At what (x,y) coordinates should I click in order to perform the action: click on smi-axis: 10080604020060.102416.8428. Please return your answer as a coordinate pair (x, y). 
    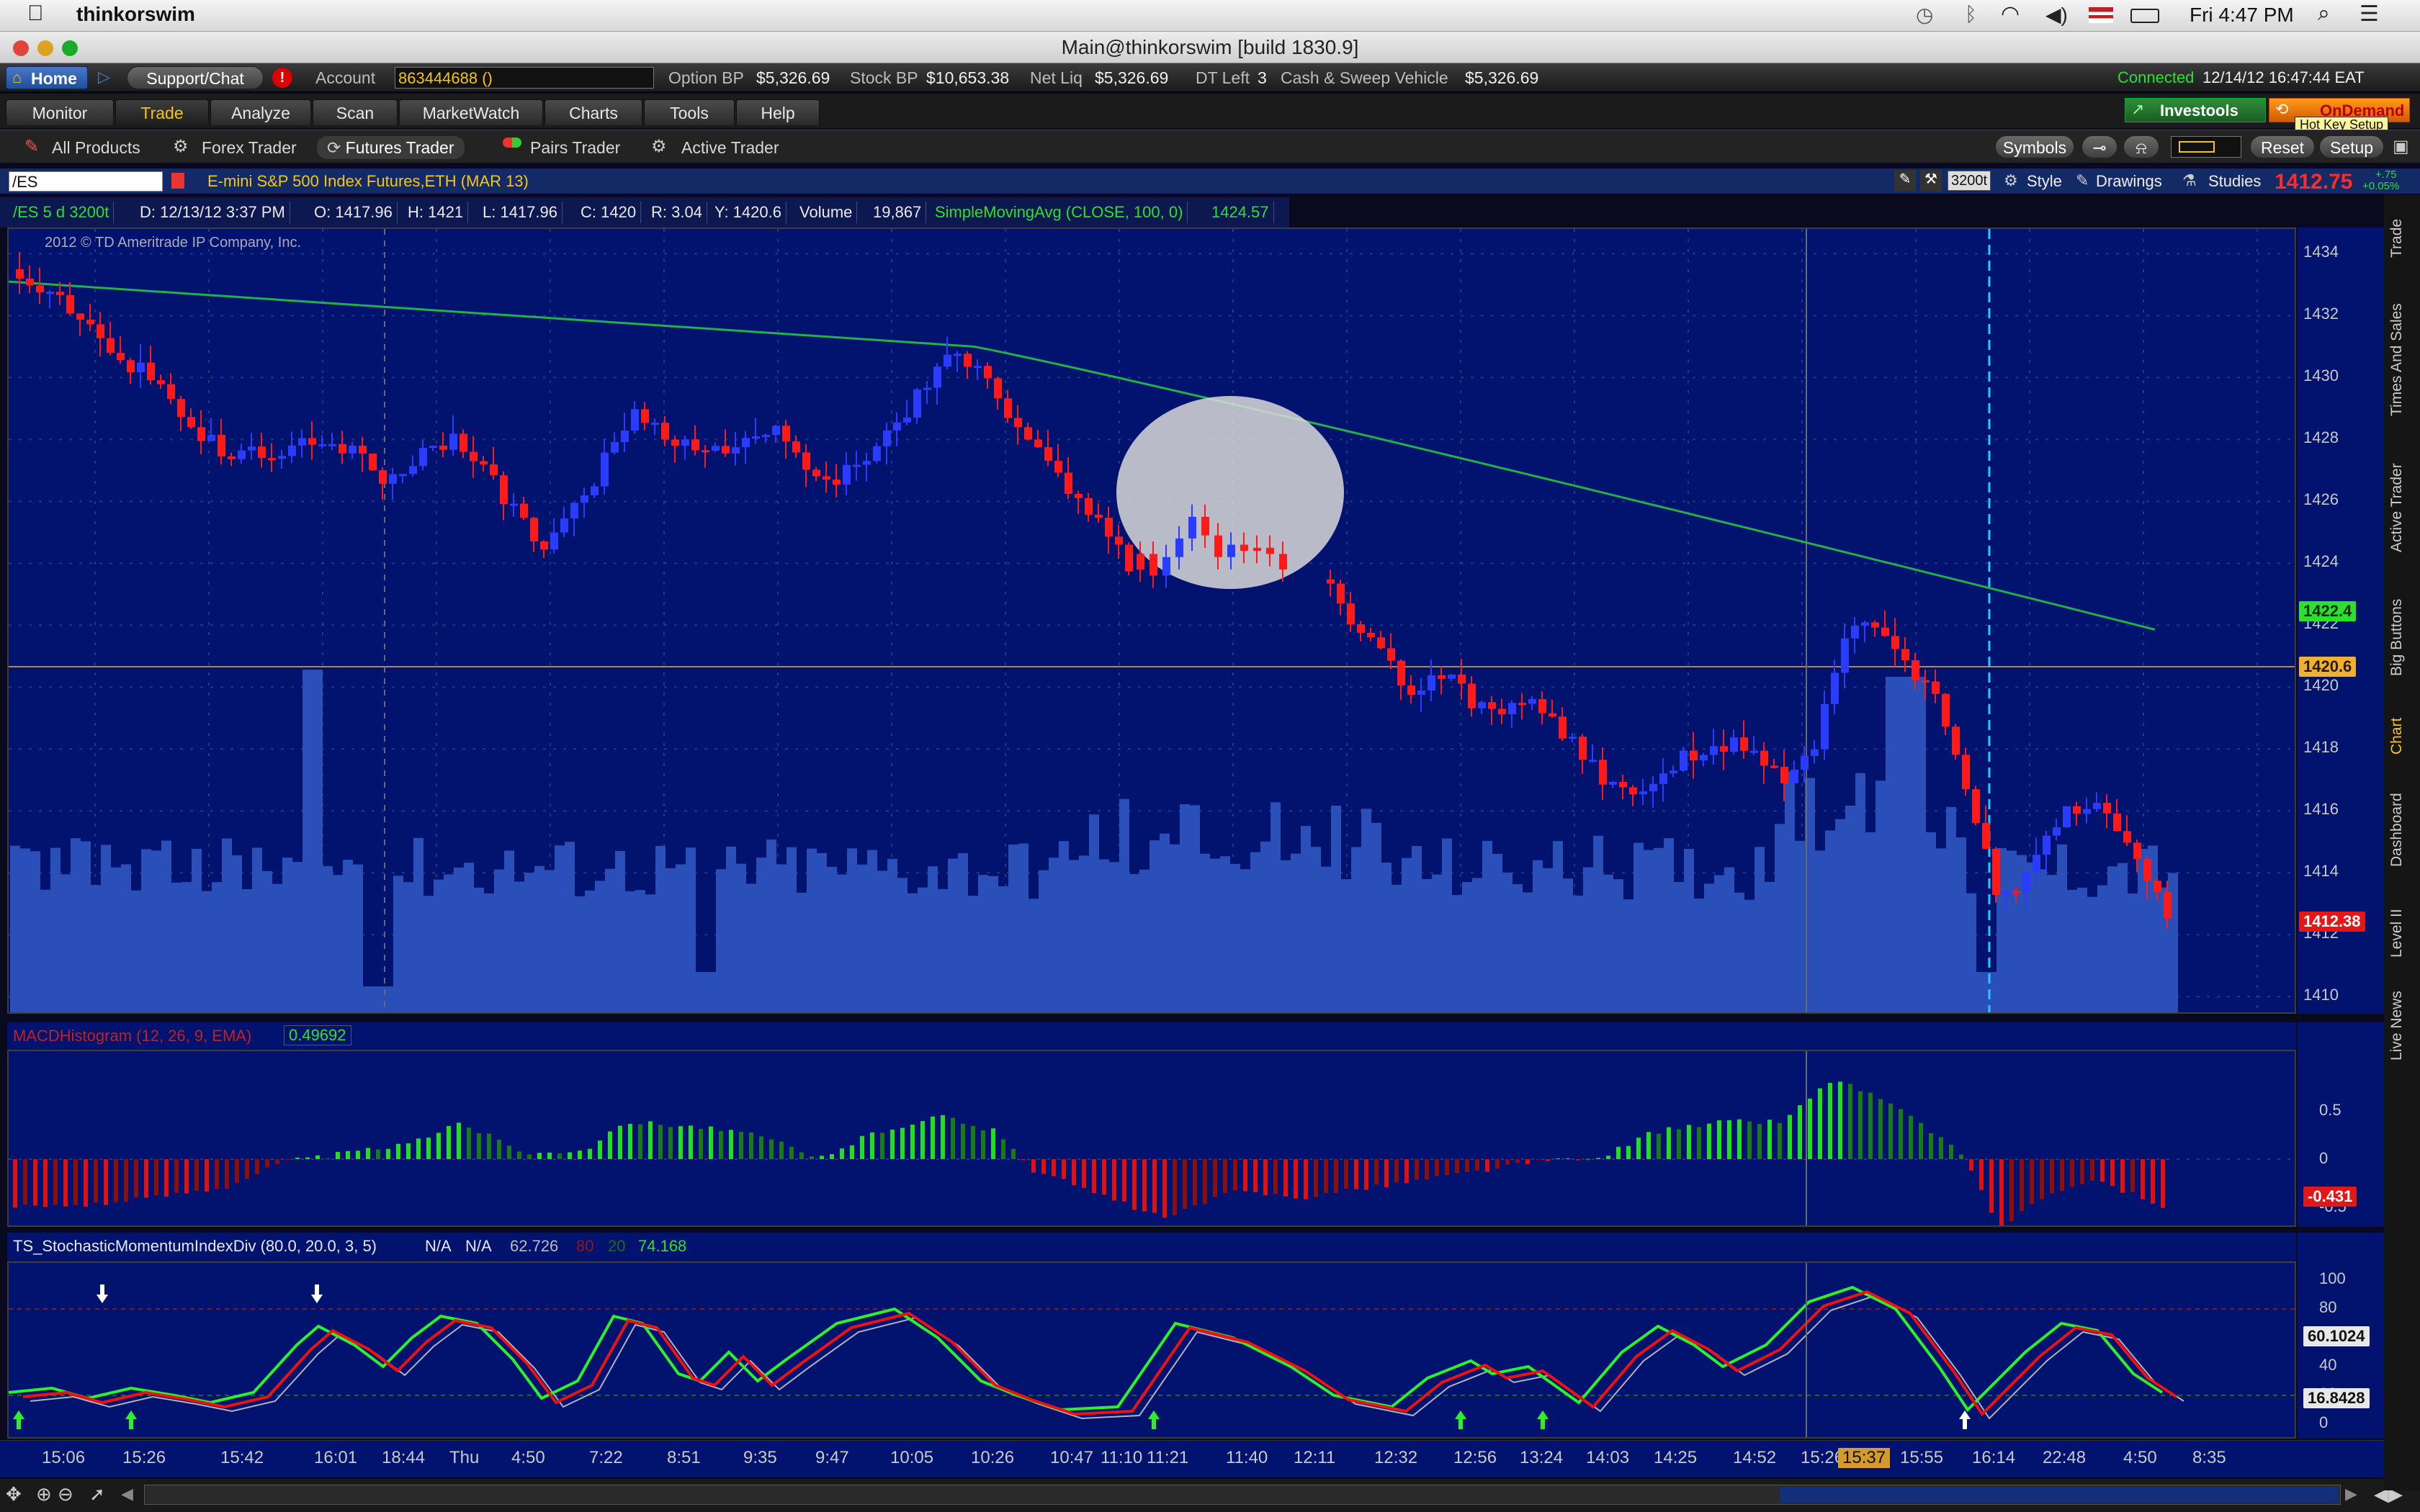
    Looking at the image, I should click on (2341, 1336).